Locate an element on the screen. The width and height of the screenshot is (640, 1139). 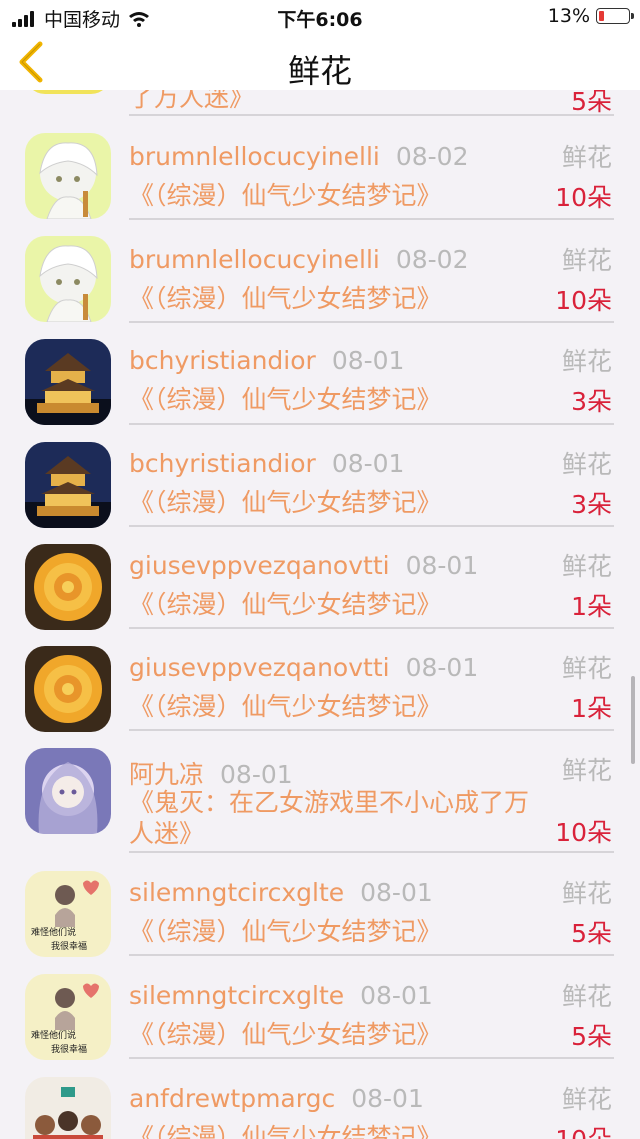
list-item: 阿九凉 08-01 《鬼灭：在乙女游戏里不小心成了万人迷》 鲜花 10朵 is located at coordinates (320, 806).